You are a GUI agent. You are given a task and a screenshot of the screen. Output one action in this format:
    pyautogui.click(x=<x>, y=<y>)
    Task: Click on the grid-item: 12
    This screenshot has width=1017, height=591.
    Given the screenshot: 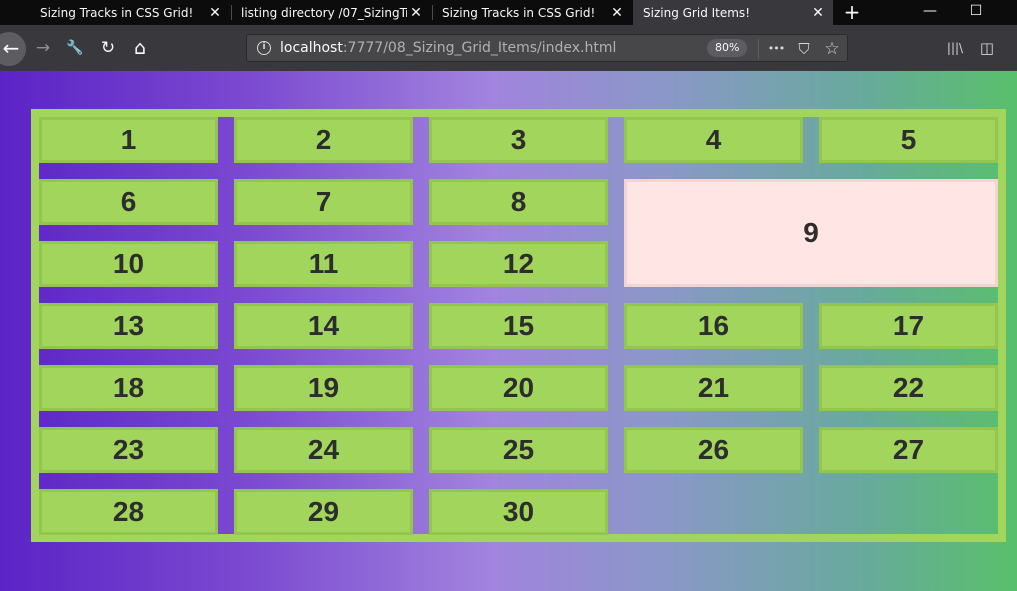 What is the action you would take?
    pyautogui.click(x=518, y=264)
    